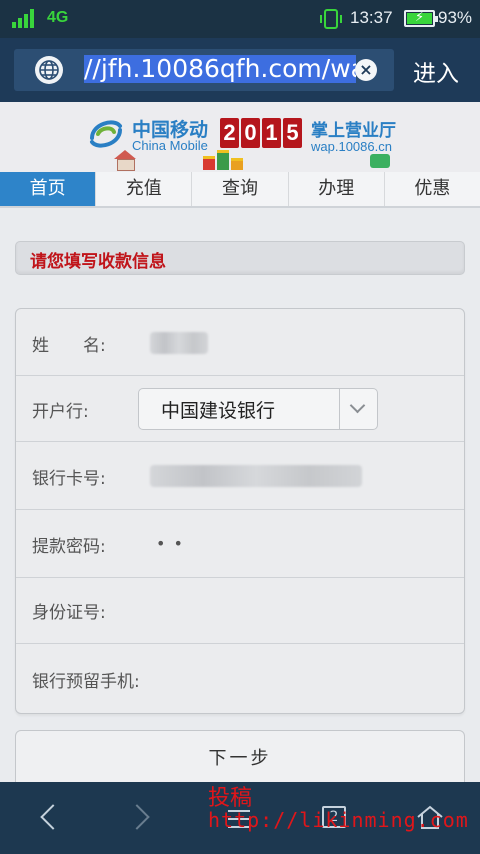  Describe the element at coordinates (60, 412) in the screenshot. I see `bank-label: 开户行:` at that location.